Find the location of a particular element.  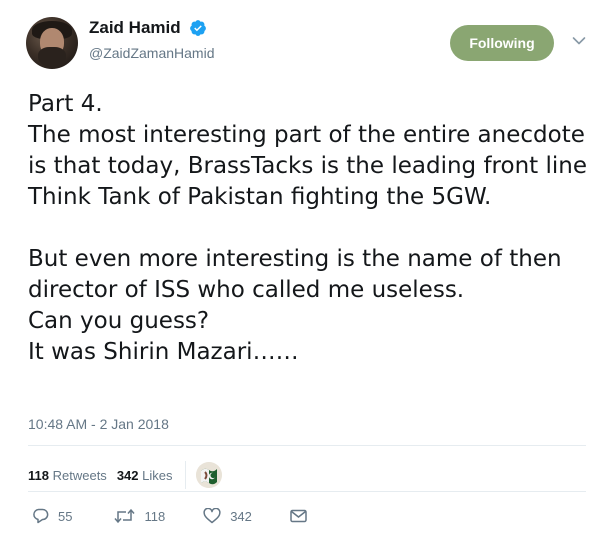

reply-icon is located at coordinates (41, 516).